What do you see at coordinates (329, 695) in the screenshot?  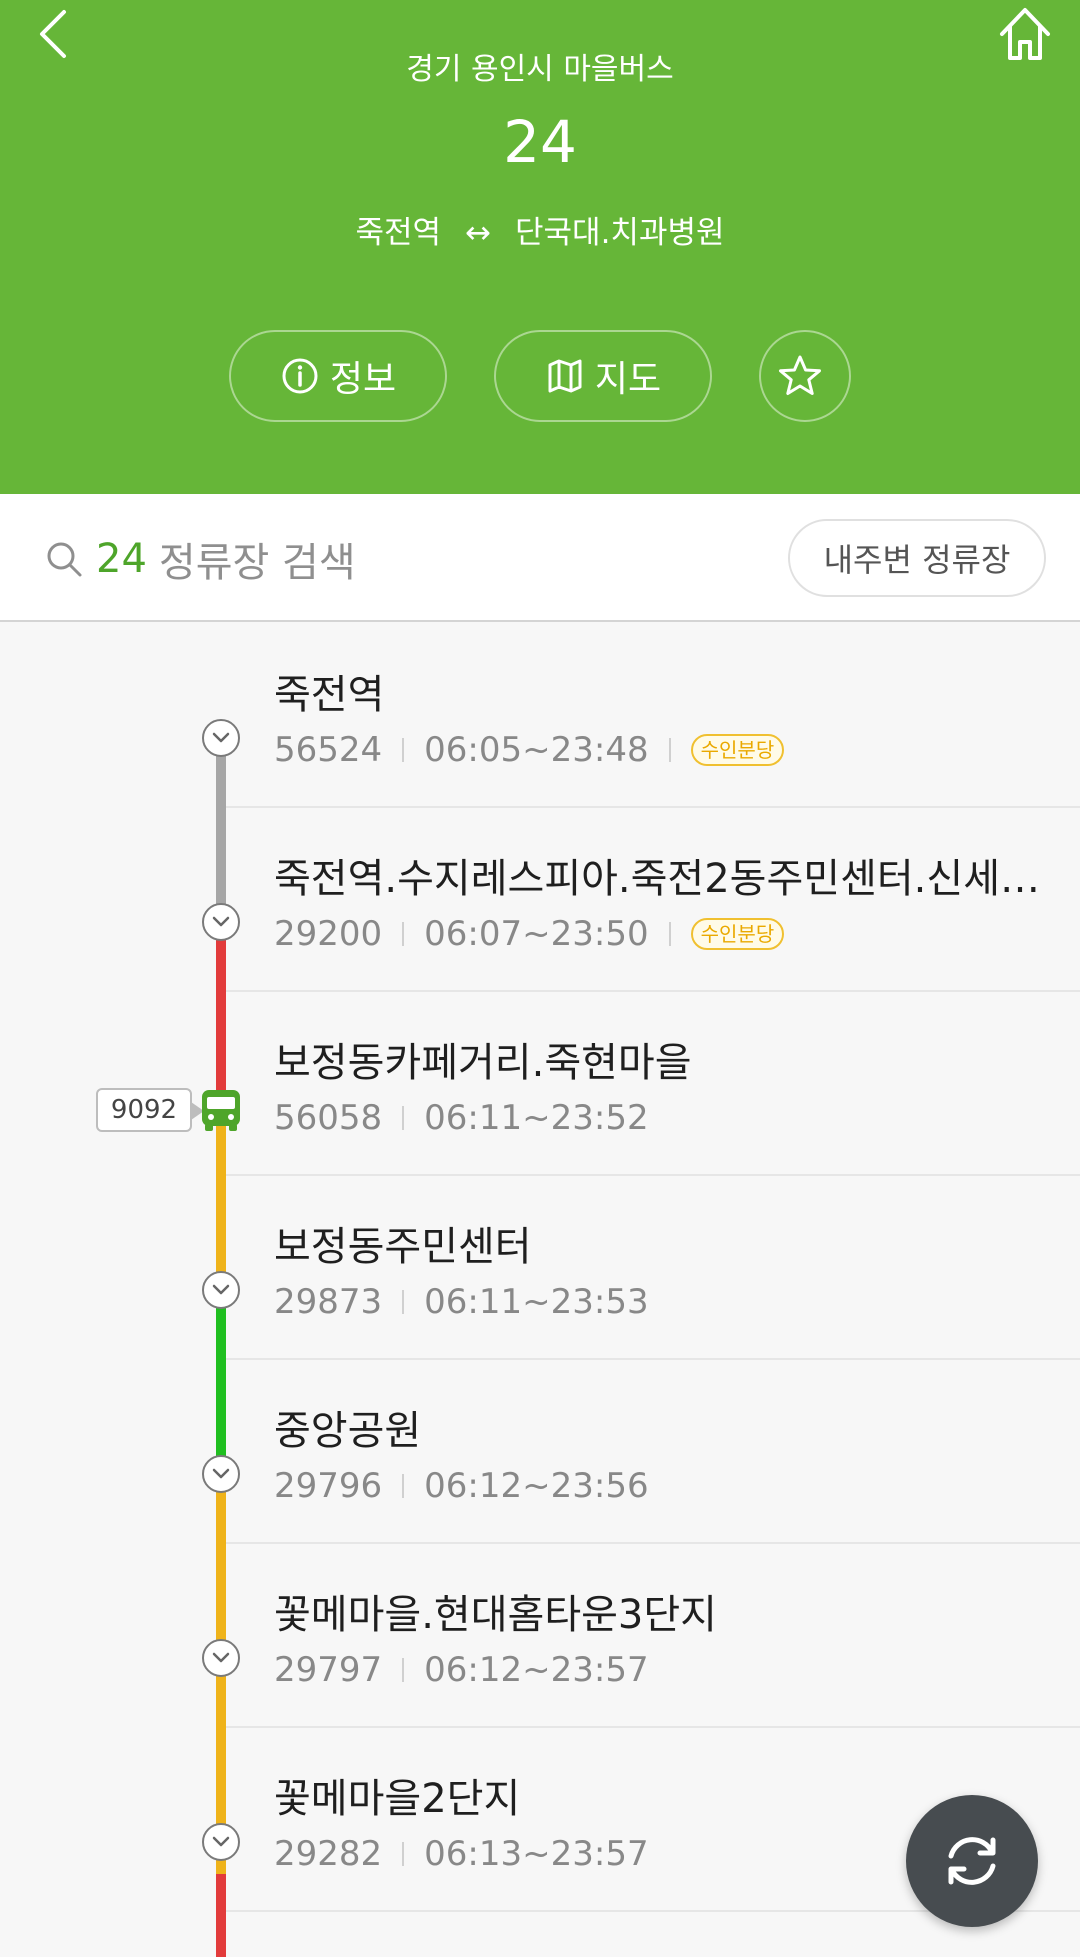 I see `stop-name: 죽전역` at bounding box center [329, 695].